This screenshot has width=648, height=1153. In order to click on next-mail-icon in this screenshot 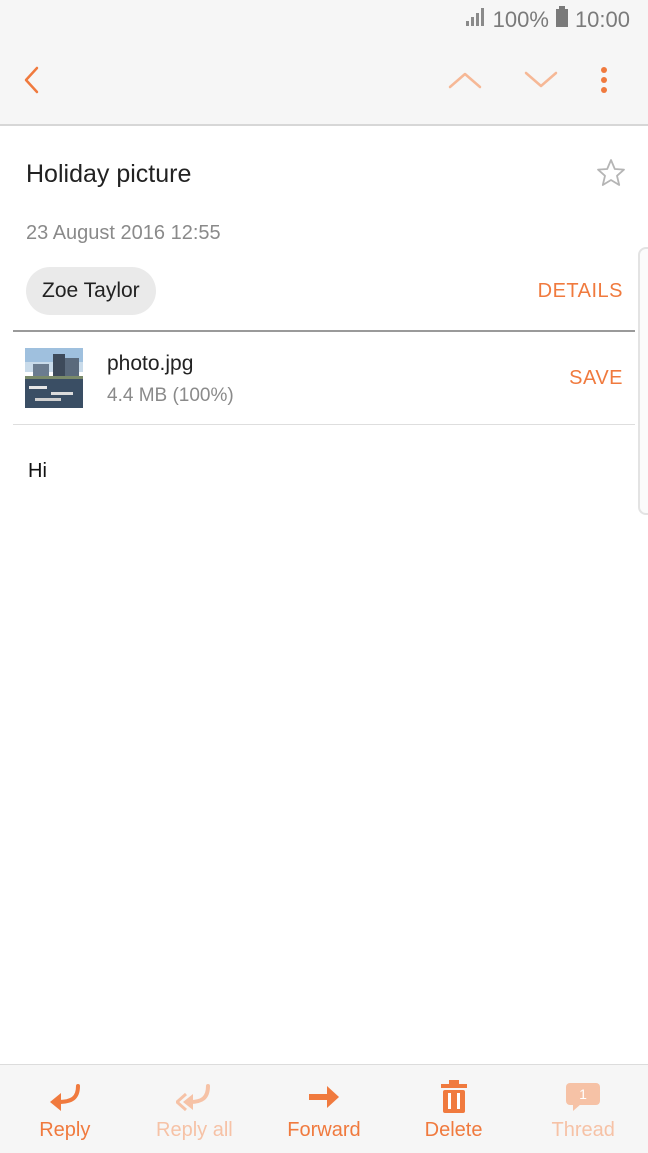, I will do `click(541, 82)`.